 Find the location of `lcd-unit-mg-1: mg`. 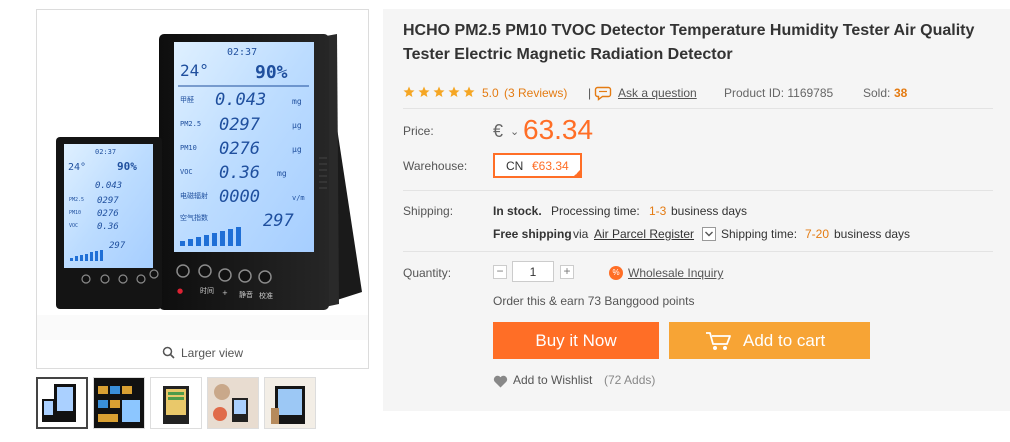

lcd-unit-mg-1: mg is located at coordinates (297, 101).